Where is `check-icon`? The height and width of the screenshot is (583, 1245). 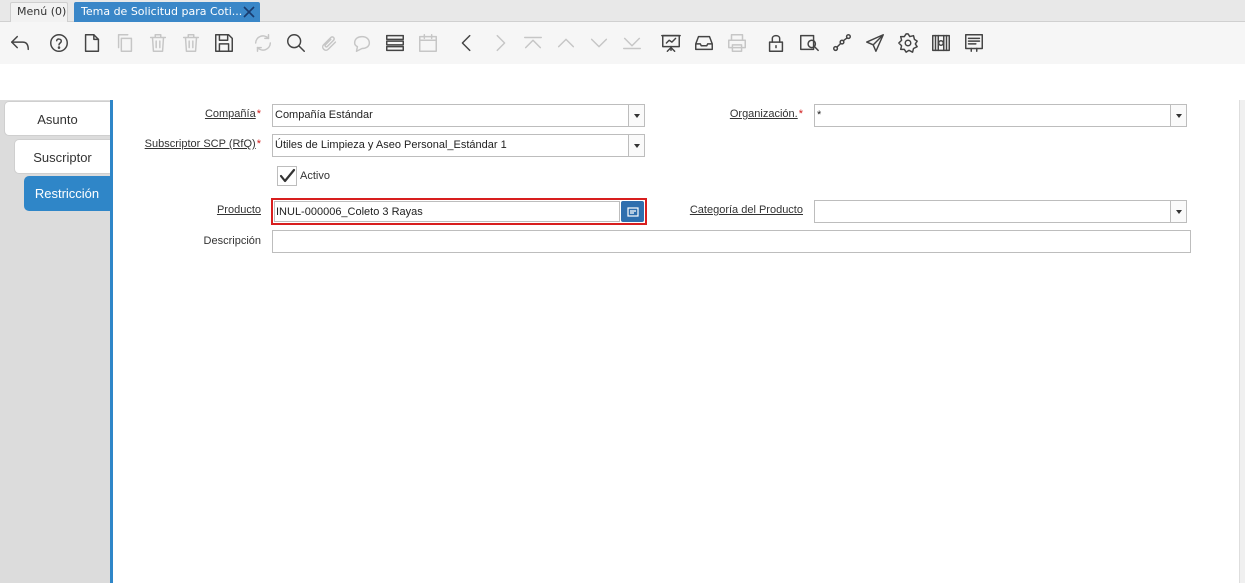 check-icon is located at coordinates (287, 175).